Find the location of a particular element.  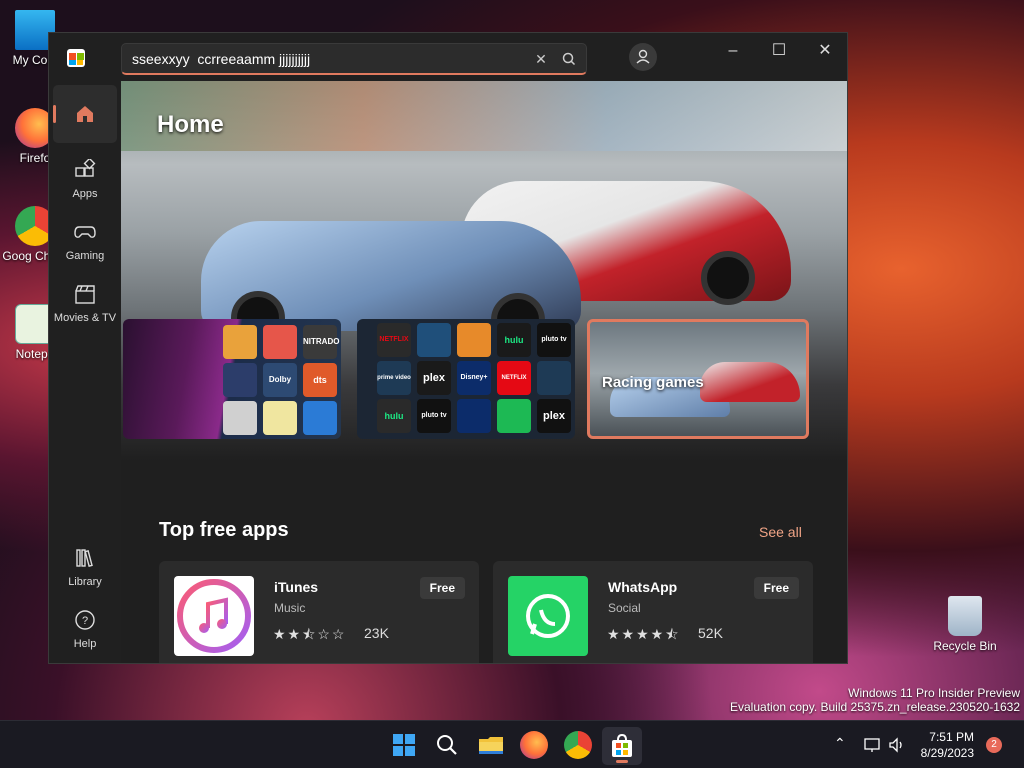

user-icon is located at coordinates (643, 56).